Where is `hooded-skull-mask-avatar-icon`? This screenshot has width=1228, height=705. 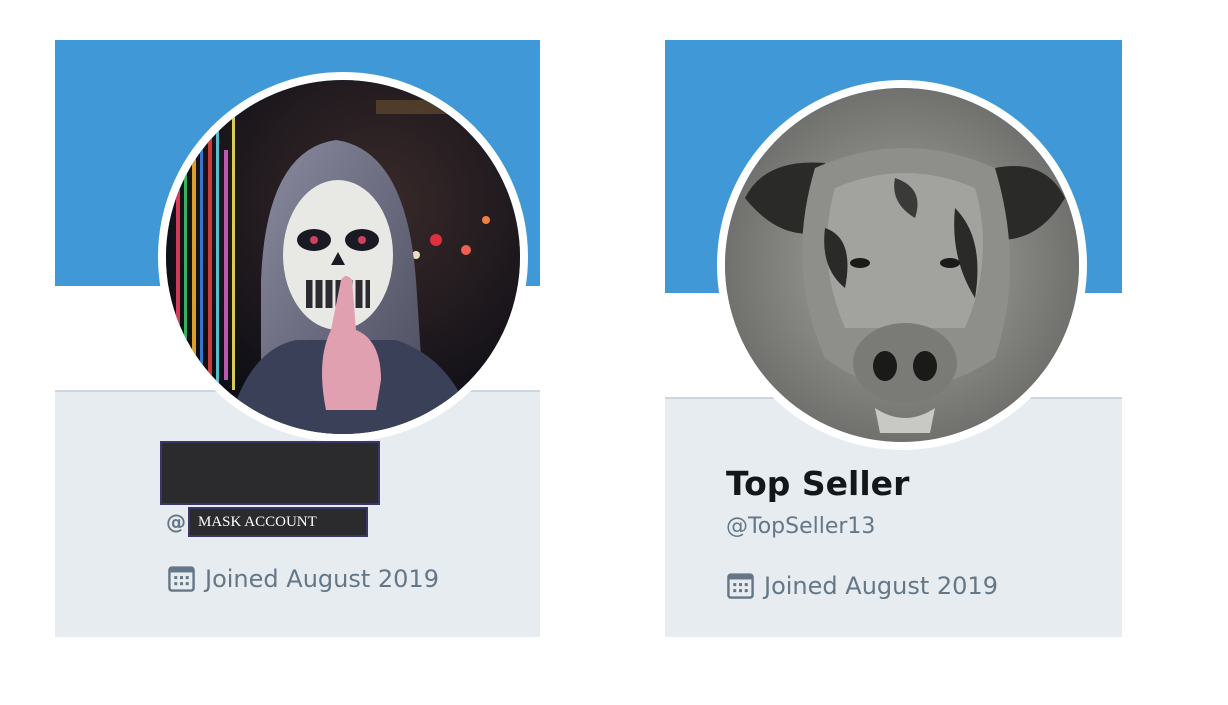 hooded-skull-mask-avatar-icon is located at coordinates (343, 257).